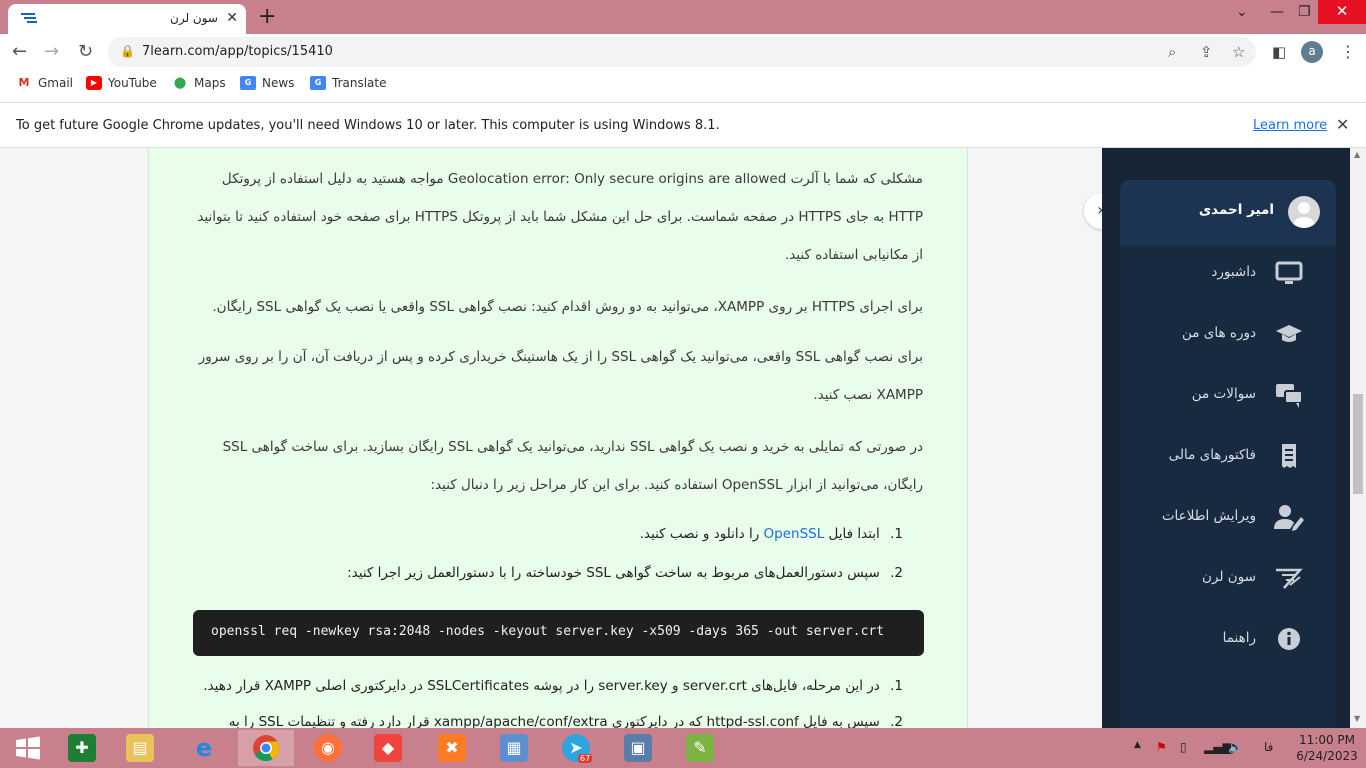 The width and height of the screenshot is (1366, 768). What do you see at coordinates (1358, 444) in the screenshot?
I see `scrollbar-thumb` at bounding box center [1358, 444].